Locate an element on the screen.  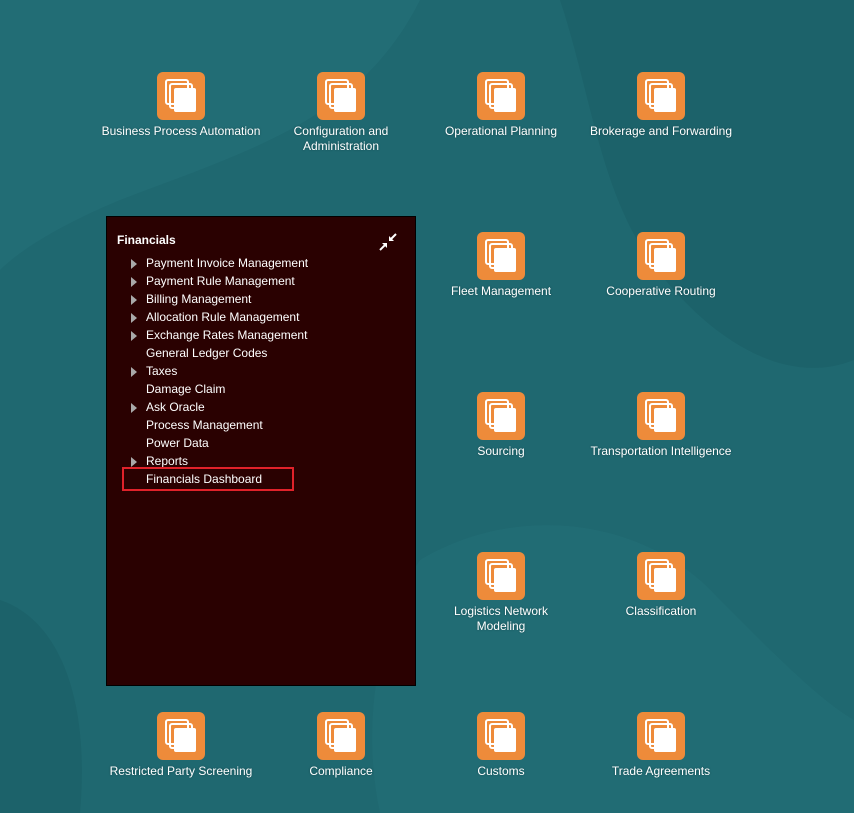
tile-cooperative-routing: Cooperative Routing is located at coordinates (661, 265).